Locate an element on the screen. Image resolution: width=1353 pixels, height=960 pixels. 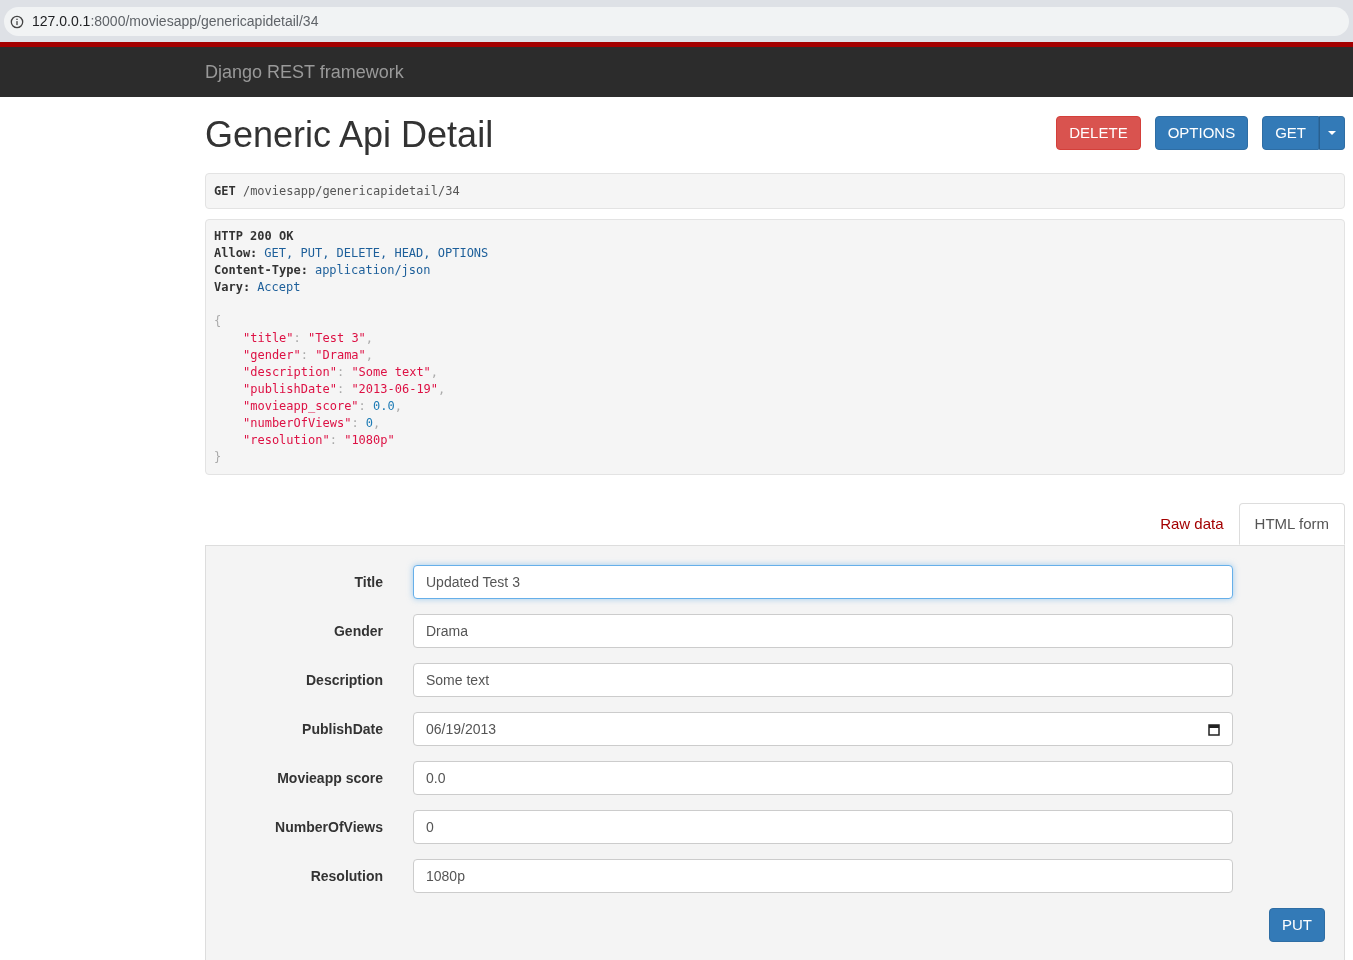
page-title: Generic Api Detail is located at coordinates (349, 135).